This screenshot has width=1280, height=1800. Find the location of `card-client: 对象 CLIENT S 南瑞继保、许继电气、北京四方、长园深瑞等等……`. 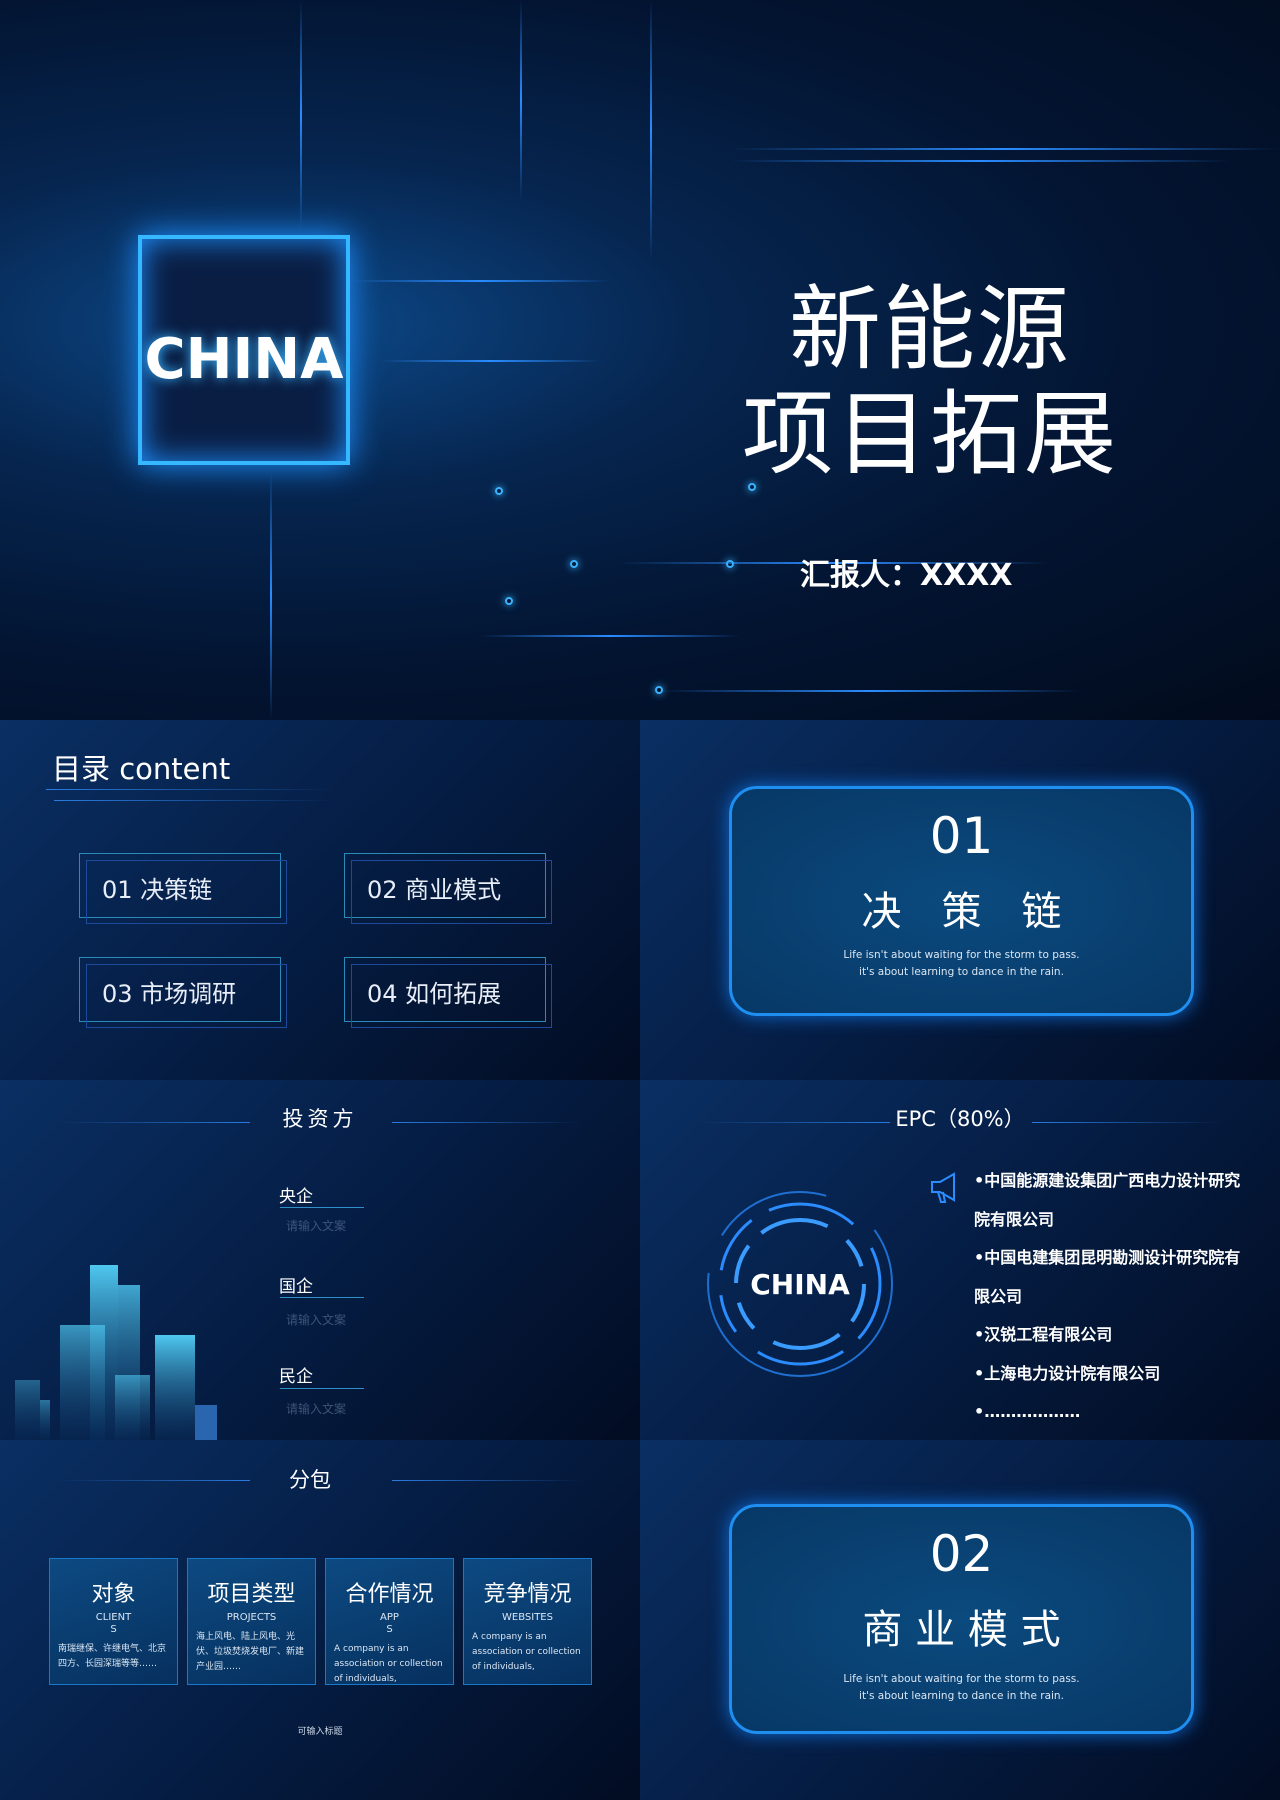

card-client: 对象 CLIENT S 南瑞继保、许继电气、北京四方、长园深瑞等等…… is located at coordinates (113, 1621).